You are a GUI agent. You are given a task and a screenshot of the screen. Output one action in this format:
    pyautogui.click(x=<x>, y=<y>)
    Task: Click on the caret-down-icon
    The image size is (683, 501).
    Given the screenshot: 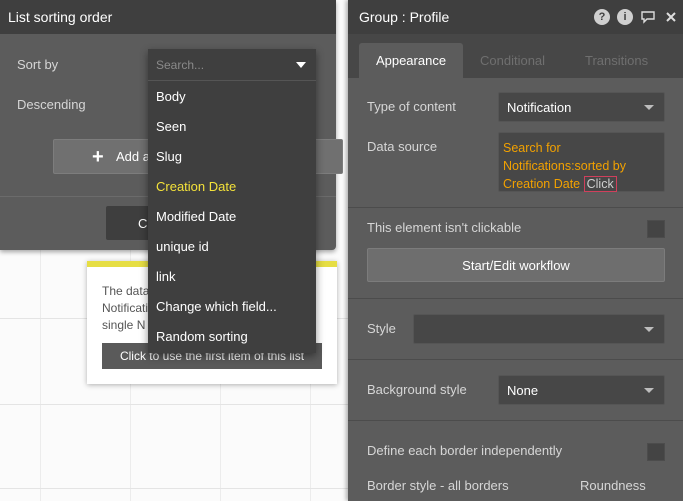 What is the action you would take?
    pyautogui.click(x=301, y=65)
    